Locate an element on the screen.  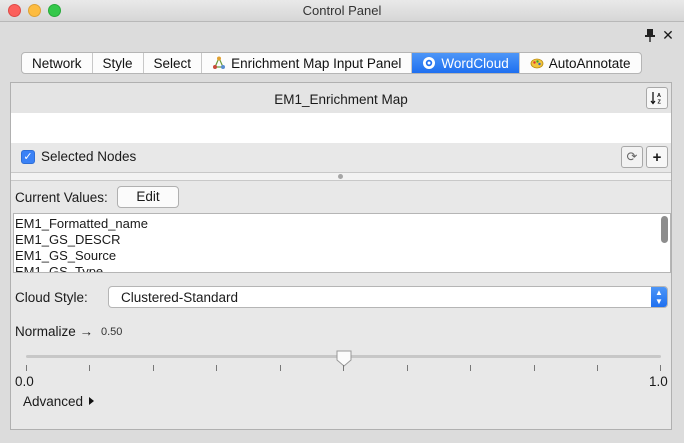
svg-text: A is located at coordinates (659, 96).